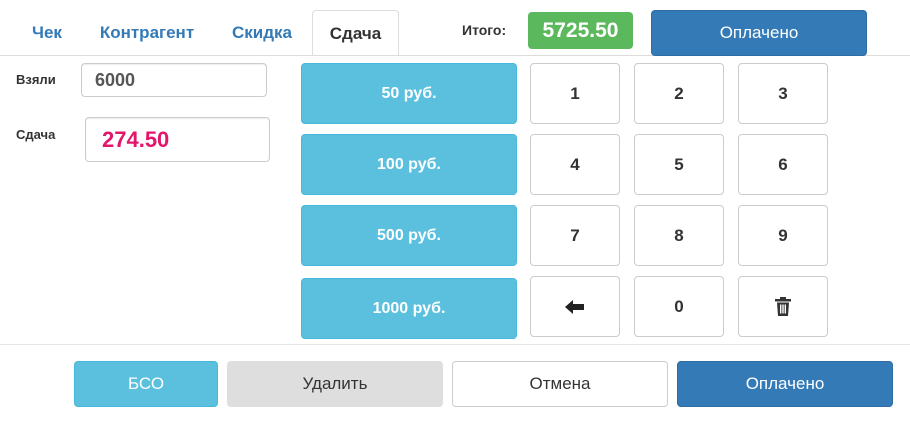  I want to click on money-1000-button: 1000 руб., so click(409, 308).